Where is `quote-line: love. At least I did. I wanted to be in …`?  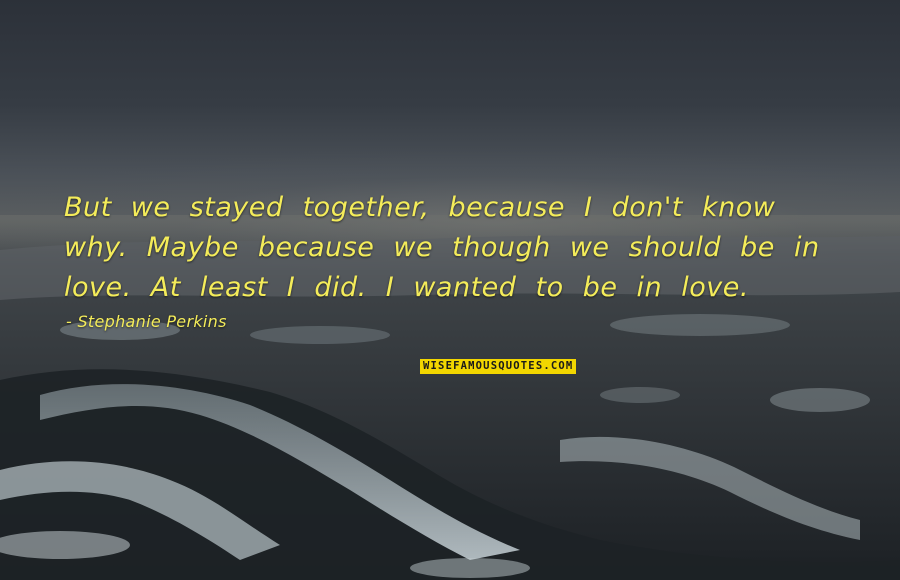 quote-line: love. At least I did. I wanted to be in … is located at coordinates (406, 287).